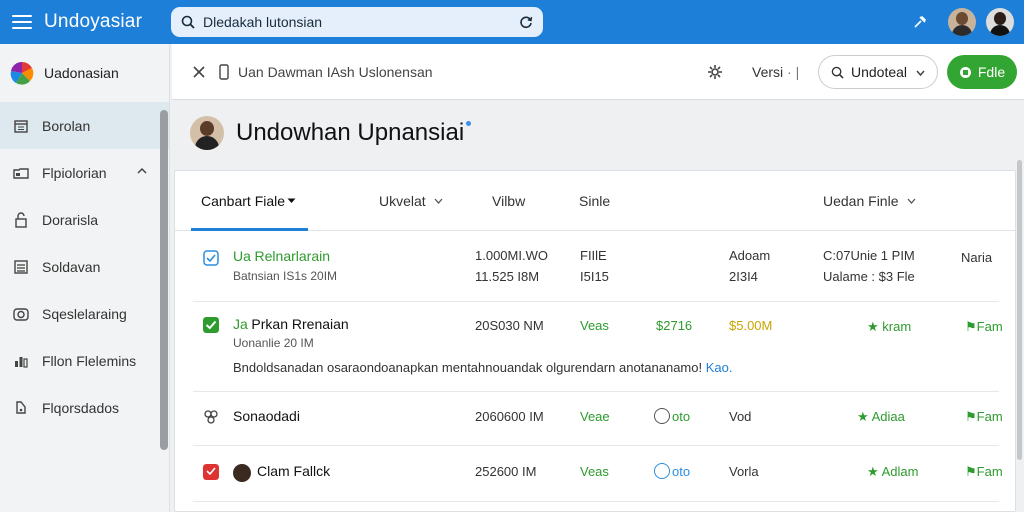 The height and width of the screenshot is (512, 1024). I want to click on status-dot, so click(469, 123).